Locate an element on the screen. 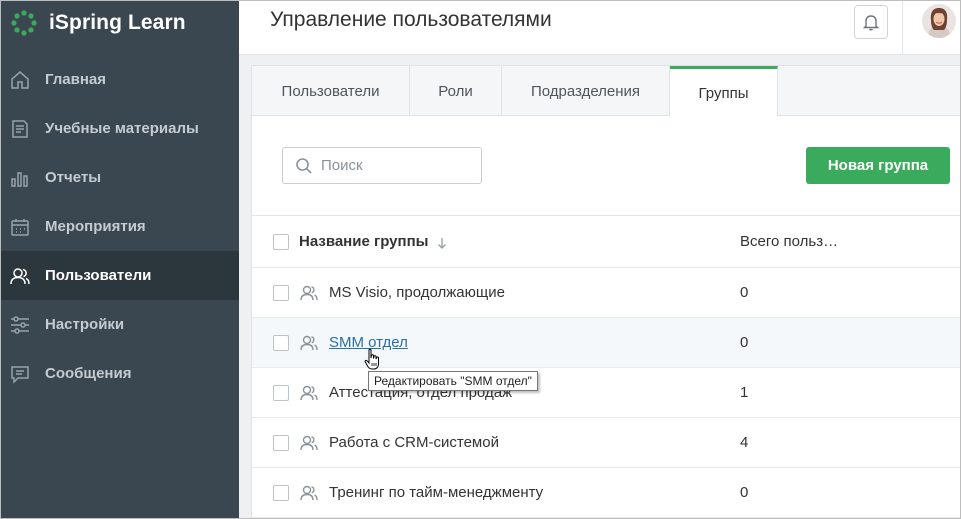 The width and height of the screenshot is (961, 519). bell-icon is located at coordinates (871, 23).